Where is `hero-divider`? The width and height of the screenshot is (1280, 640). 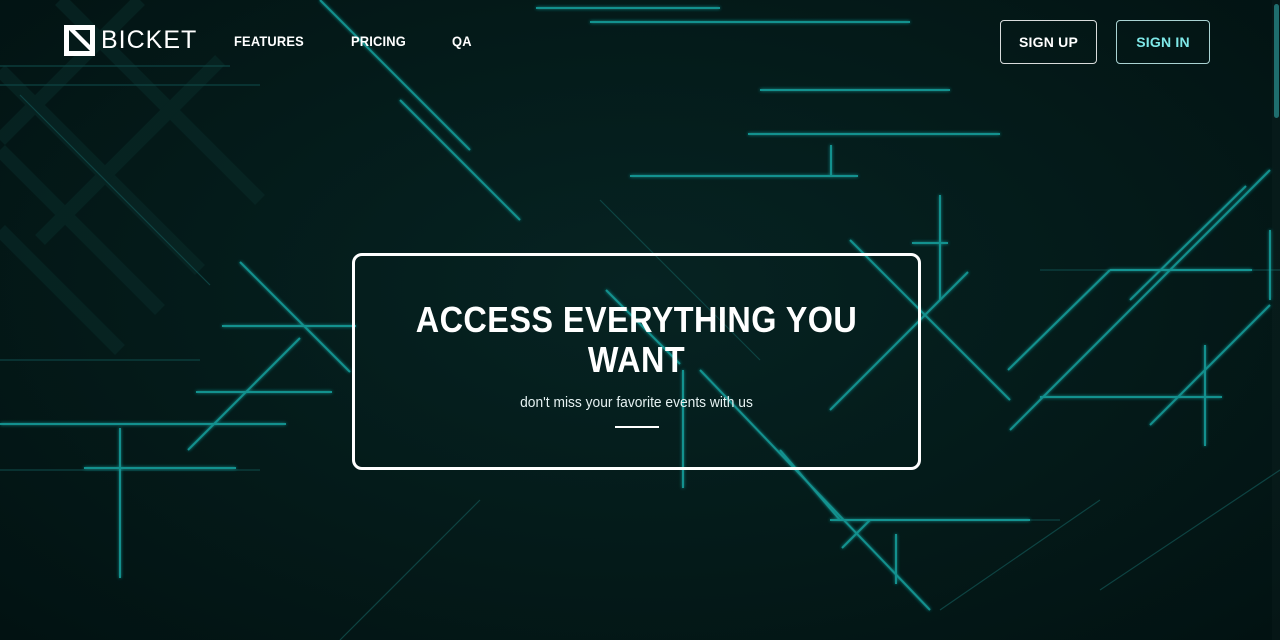
hero-divider is located at coordinates (636, 427).